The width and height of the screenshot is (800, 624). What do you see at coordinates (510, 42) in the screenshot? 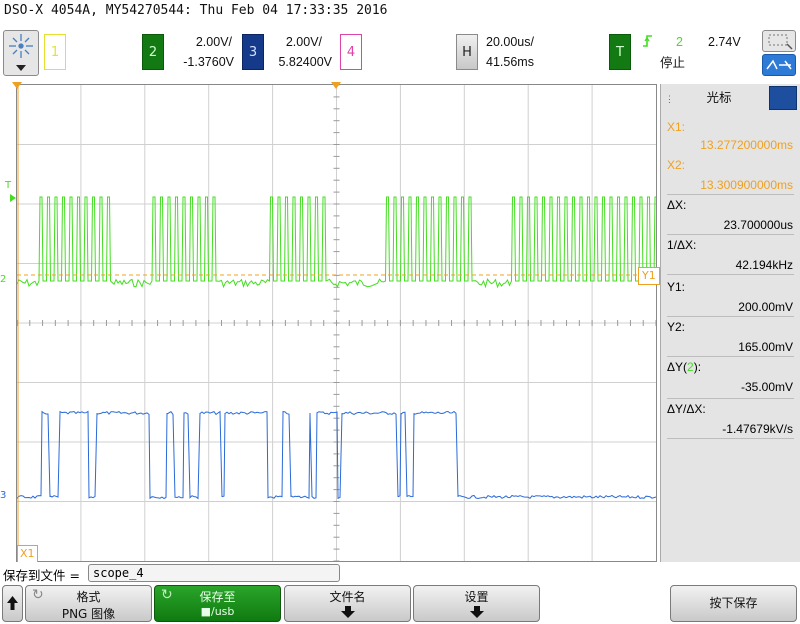
I see `horizontal-scale: 20.00us/` at bounding box center [510, 42].